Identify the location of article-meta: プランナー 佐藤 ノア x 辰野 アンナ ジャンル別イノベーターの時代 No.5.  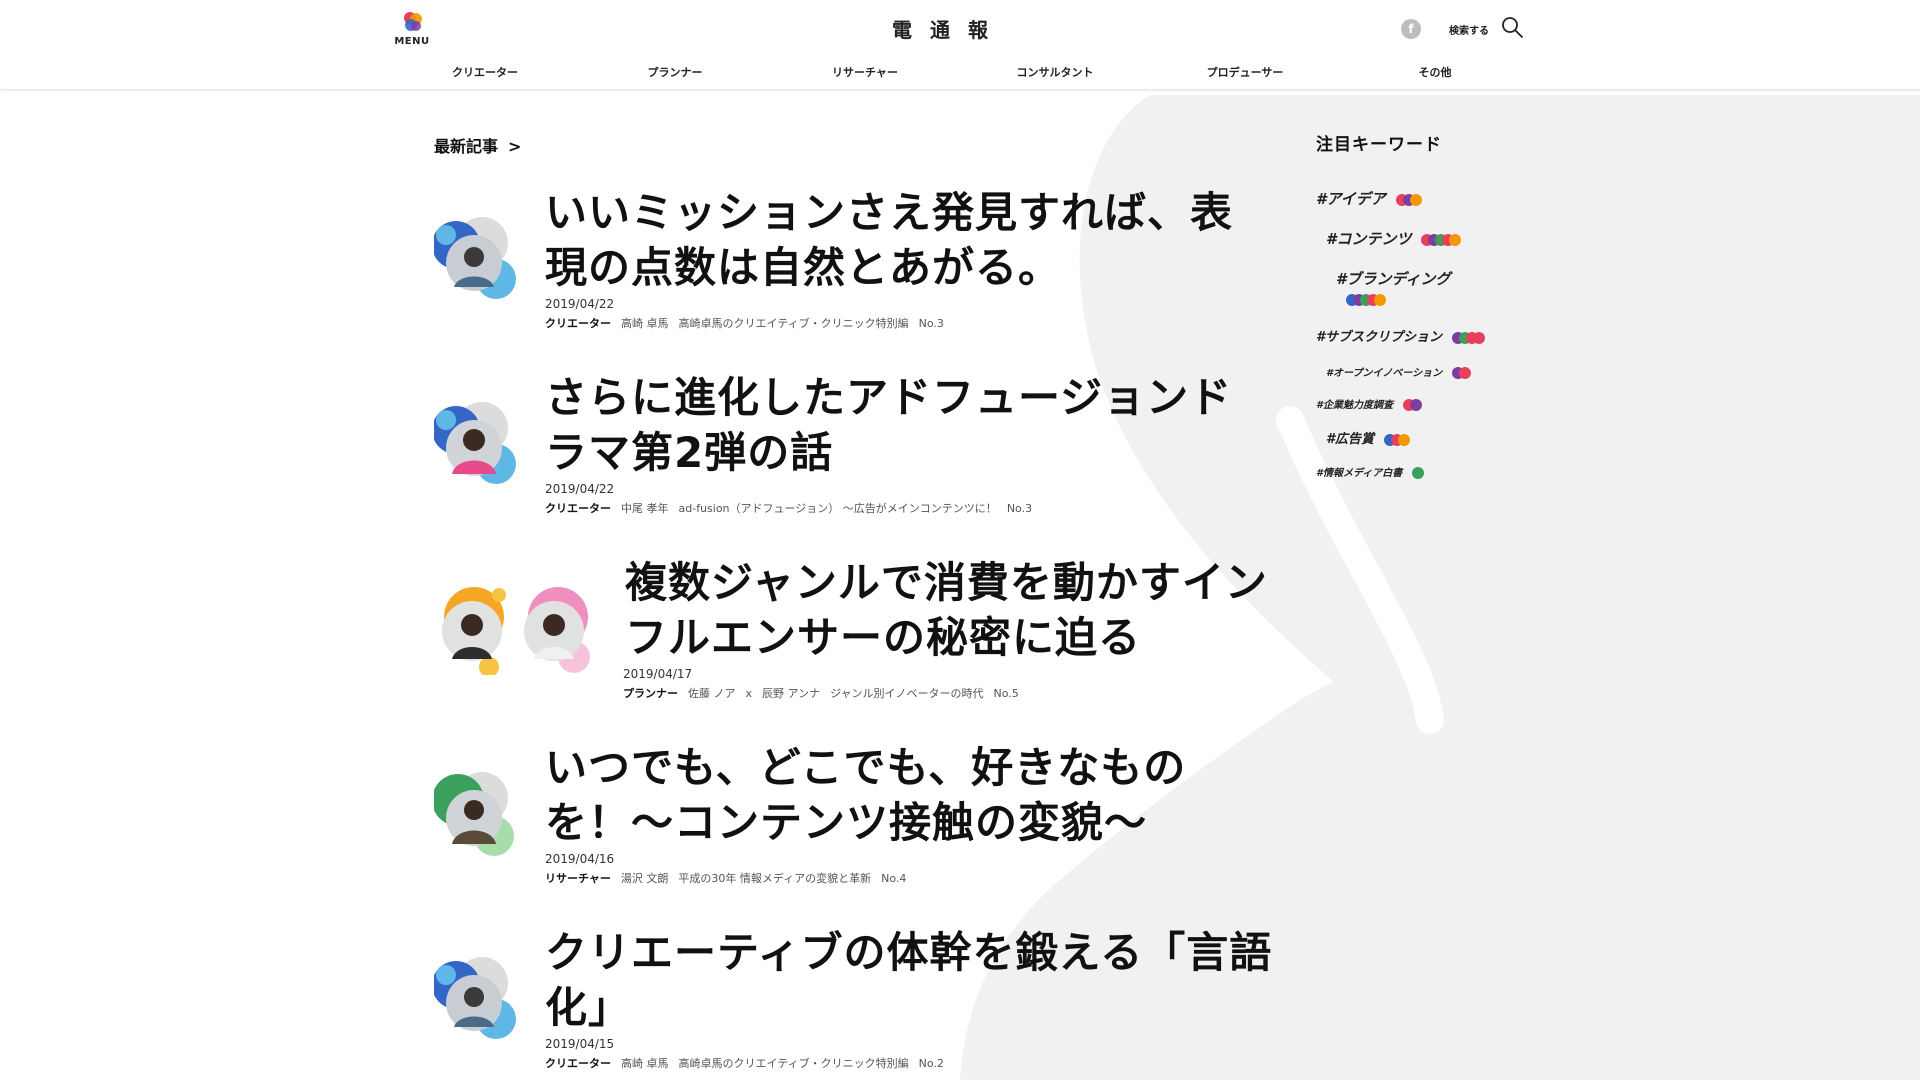
(821, 693).